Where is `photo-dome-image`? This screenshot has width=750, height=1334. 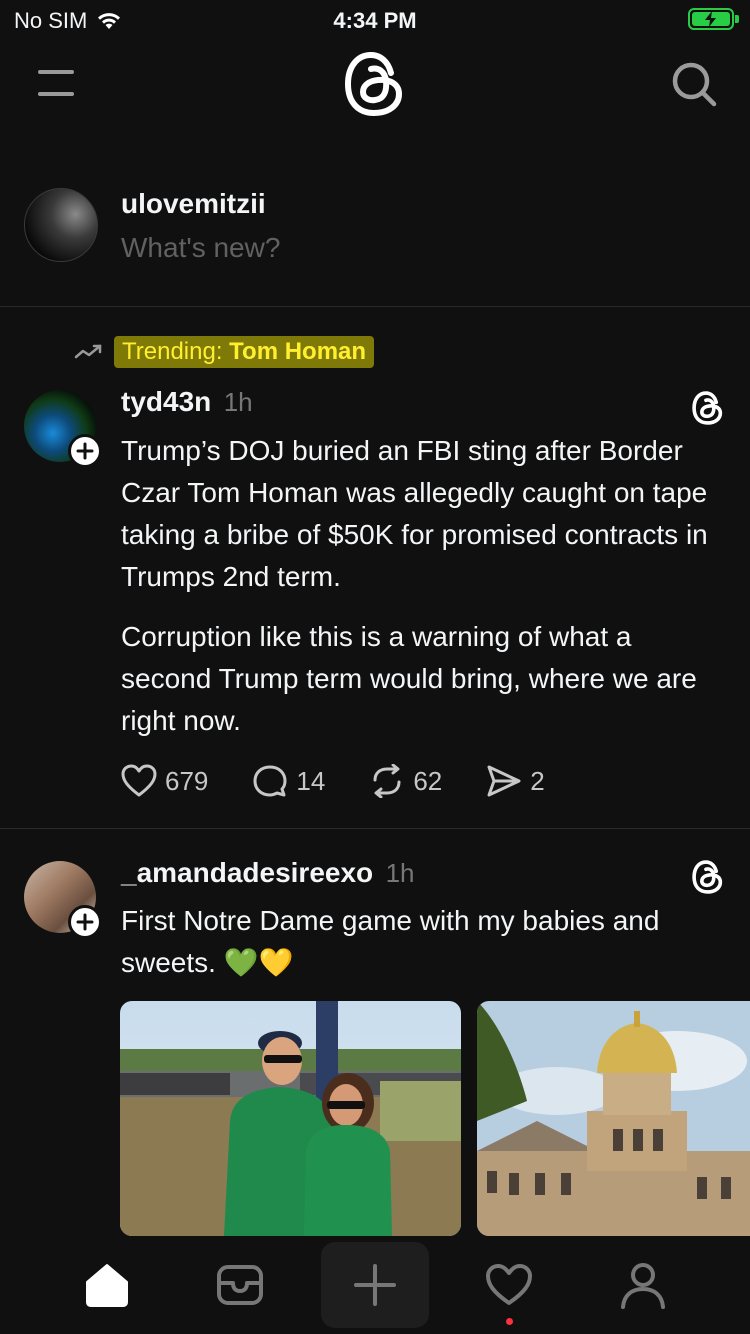 photo-dome-image is located at coordinates (613, 1118).